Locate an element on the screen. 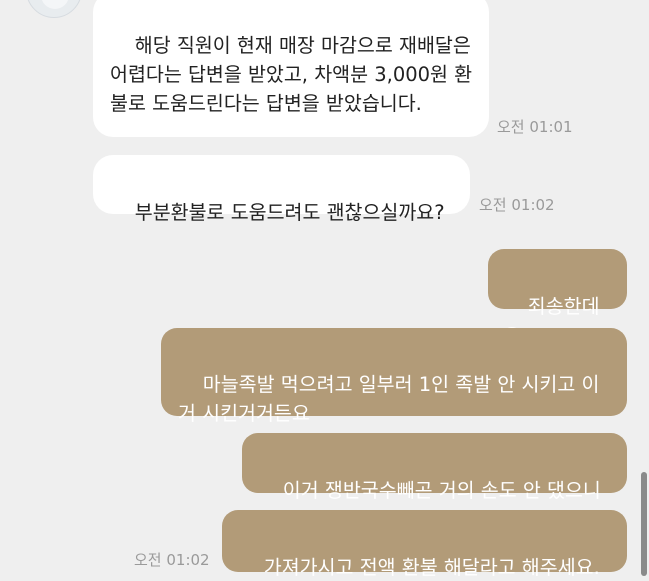  message-text: 마늘족발 먹으려고 일부러 1인 족발 안 시키고 이거 시킨거거든요 is located at coordinates (389, 399).